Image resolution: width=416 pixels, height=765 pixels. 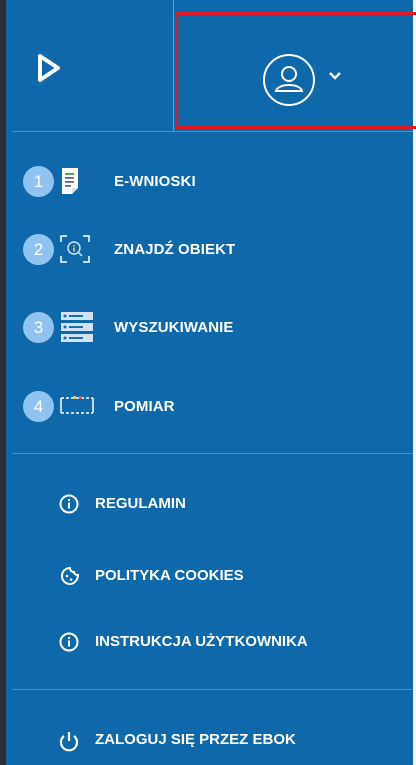 What do you see at coordinates (93, 65) in the screenshot?
I see `logo-cell` at bounding box center [93, 65].